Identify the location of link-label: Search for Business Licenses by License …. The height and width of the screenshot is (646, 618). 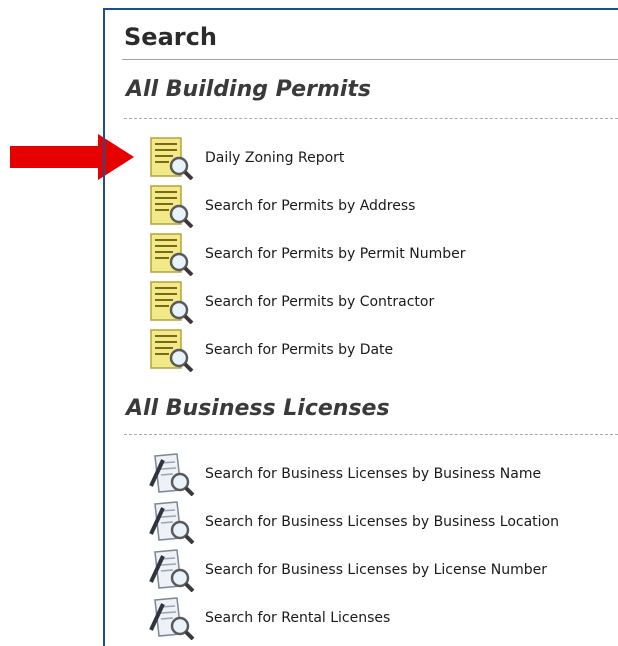
(376, 570).